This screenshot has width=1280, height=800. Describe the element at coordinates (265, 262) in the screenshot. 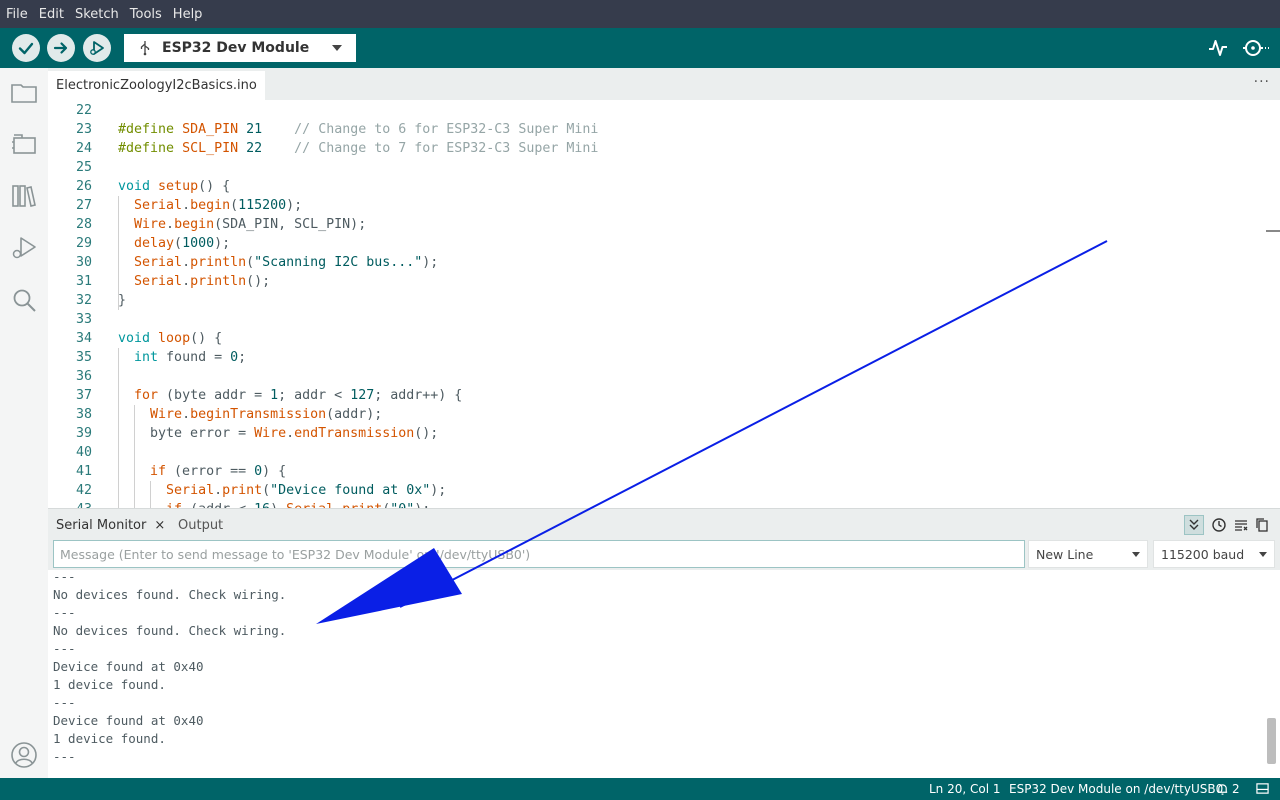

I see `code-text: Serial.println("Scanning I2C bus...");` at that location.